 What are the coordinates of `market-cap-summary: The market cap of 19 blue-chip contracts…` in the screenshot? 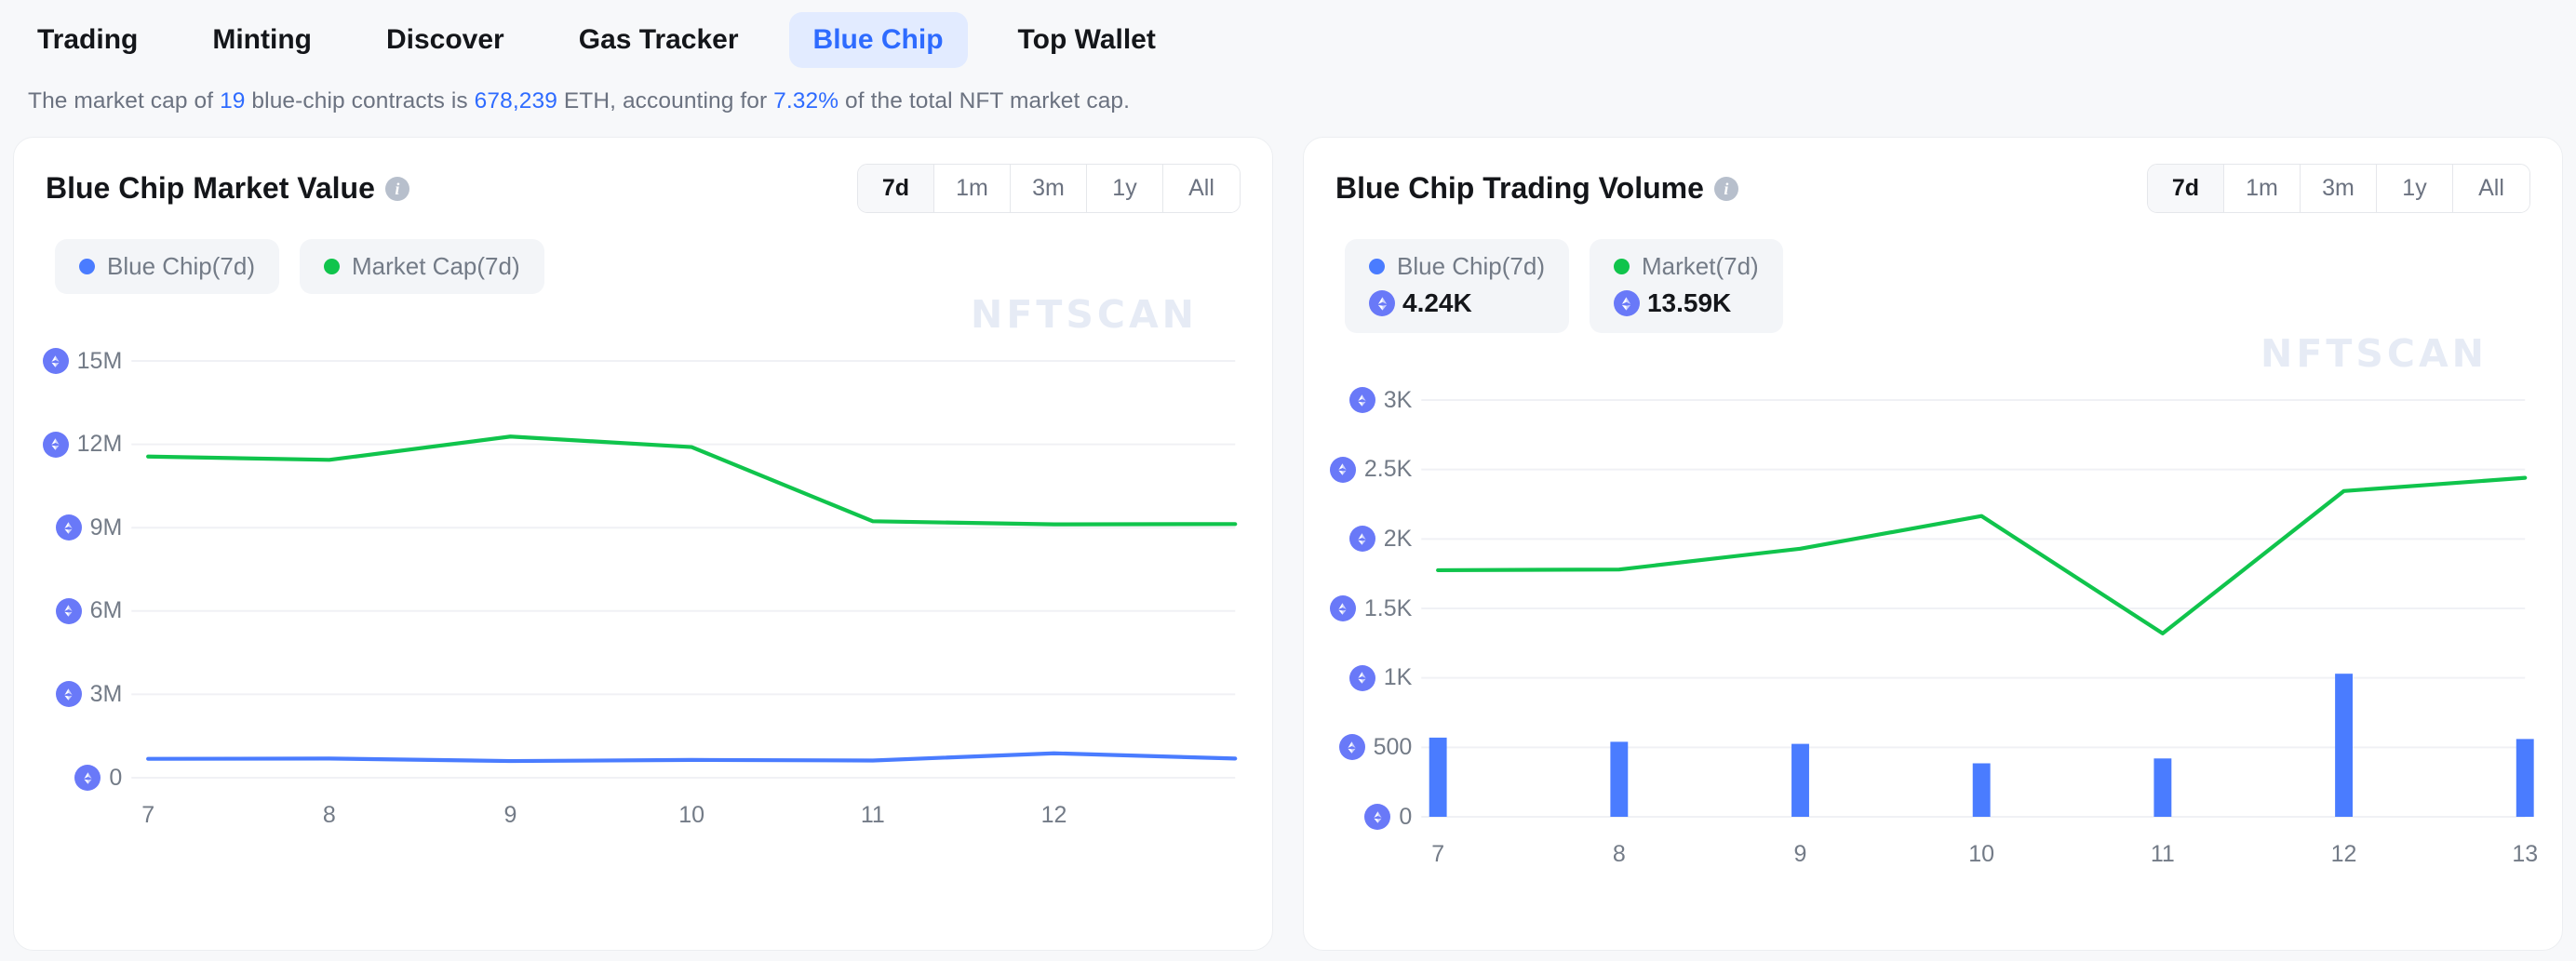 It's located at (1288, 96).